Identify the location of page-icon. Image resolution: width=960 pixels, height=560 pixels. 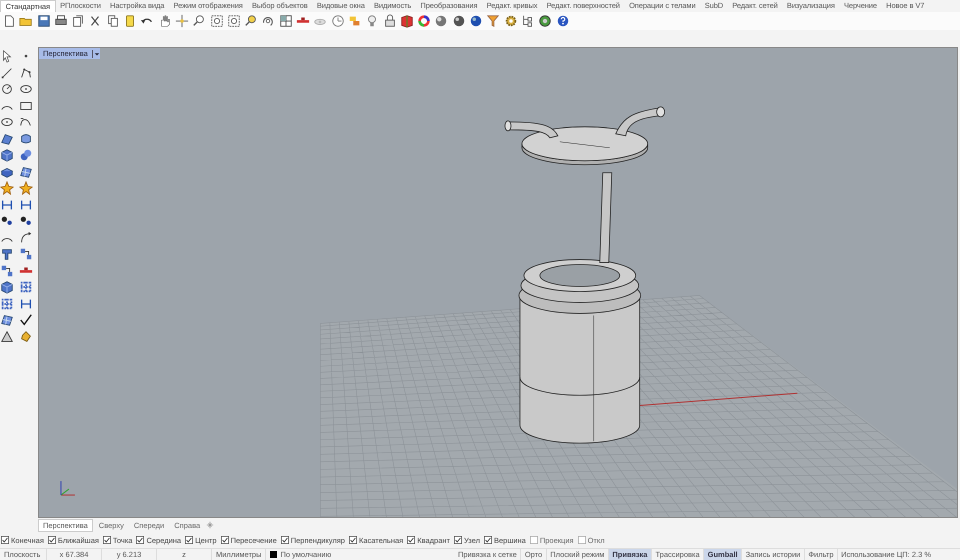
(78, 21).